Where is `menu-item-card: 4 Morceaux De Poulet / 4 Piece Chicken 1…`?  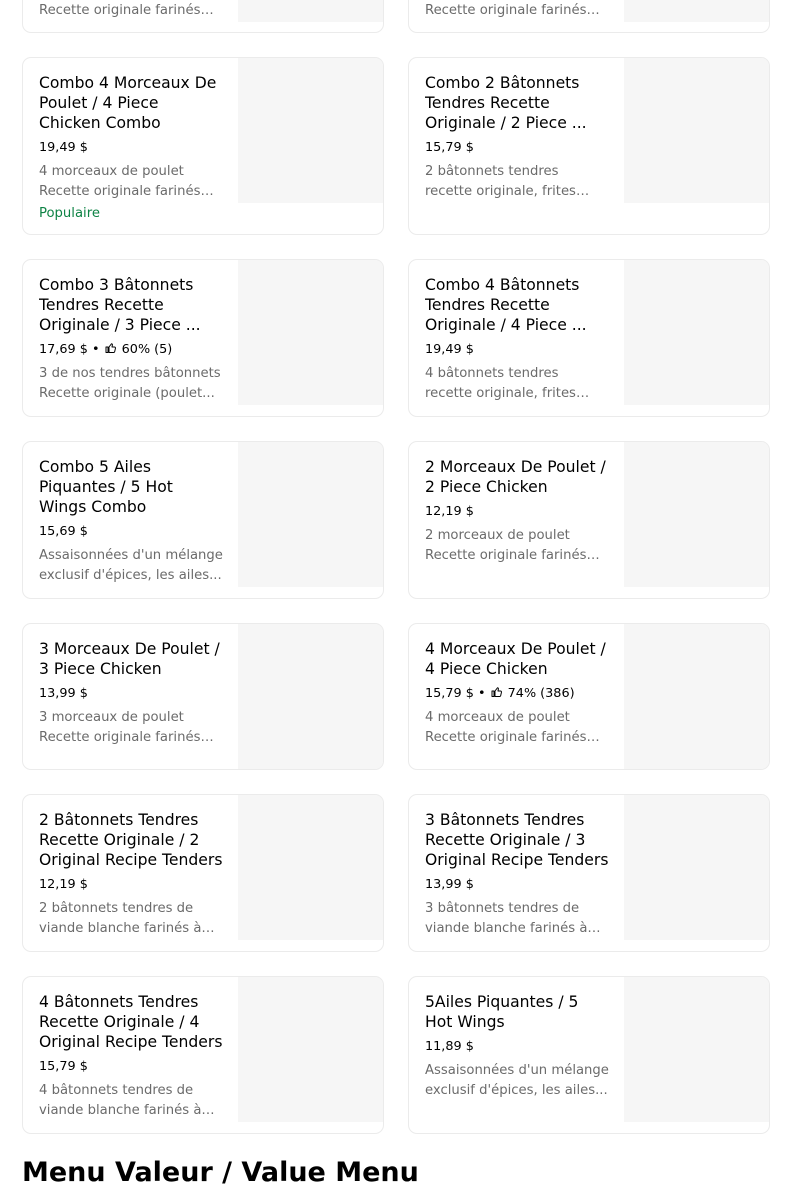
menu-item-card: 4 Morceaux De Poulet / 4 Piece Chicken 1… is located at coordinates (589, 696).